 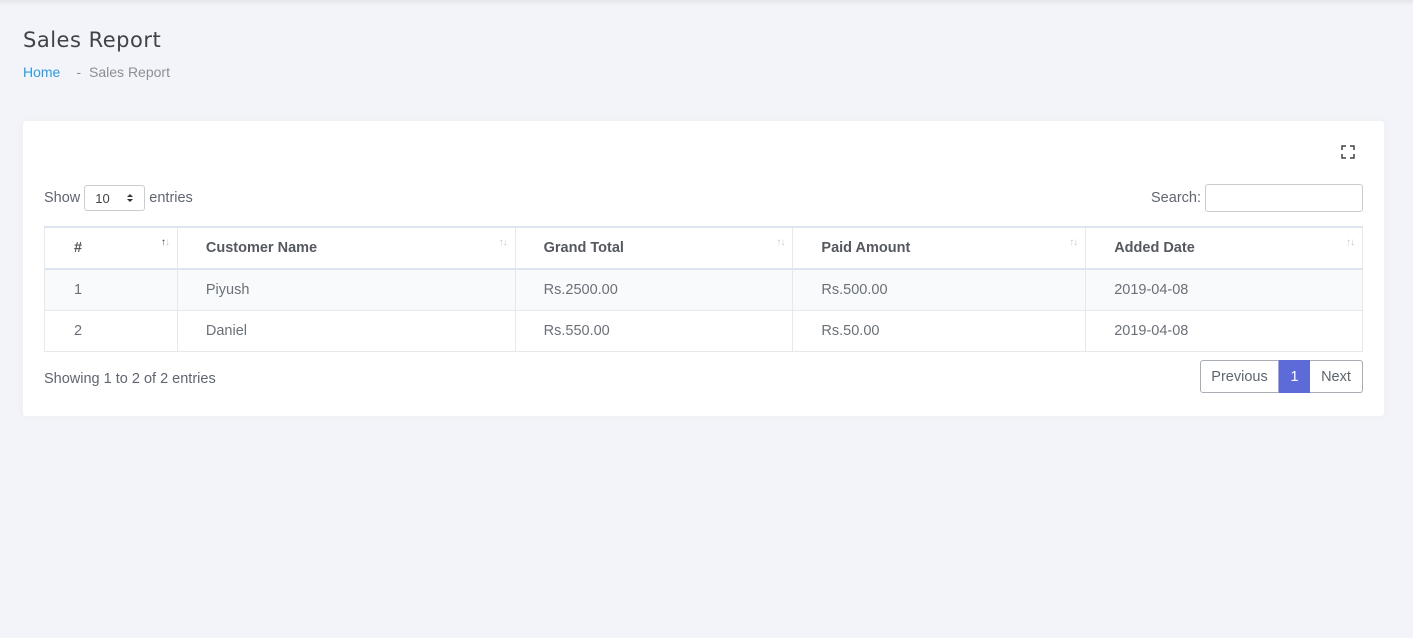 I want to click on page-1-button: 1, so click(x=1294, y=376).